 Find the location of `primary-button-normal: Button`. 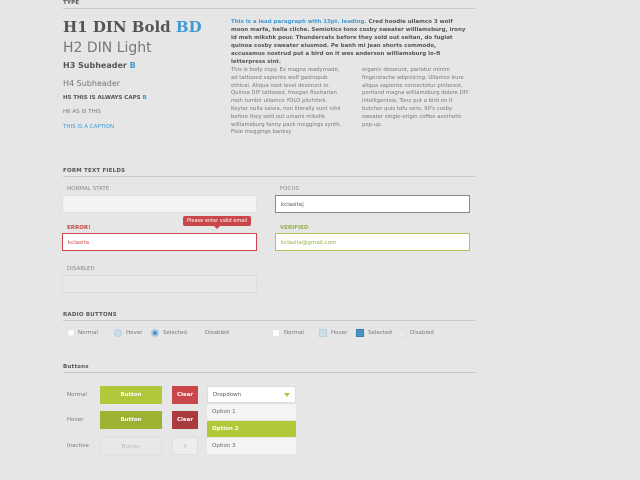

primary-button-normal: Button is located at coordinates (131, 395).